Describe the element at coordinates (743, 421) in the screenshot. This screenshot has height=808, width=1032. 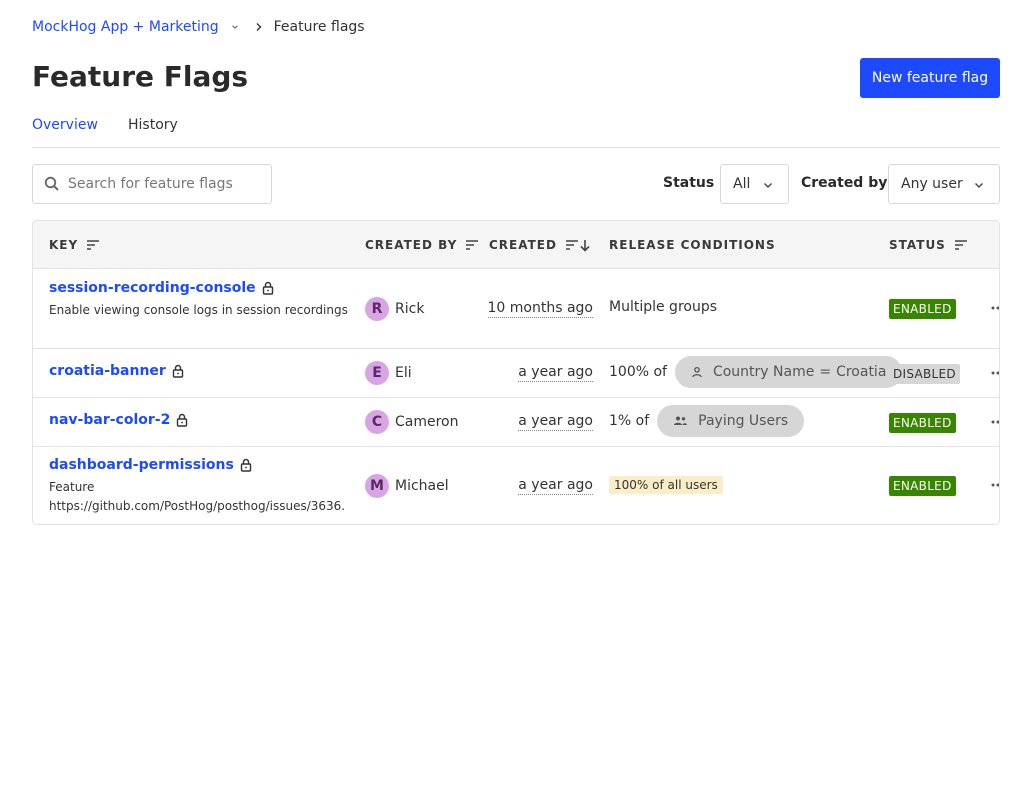
I see `cohort-name: Paying Users` at that location.